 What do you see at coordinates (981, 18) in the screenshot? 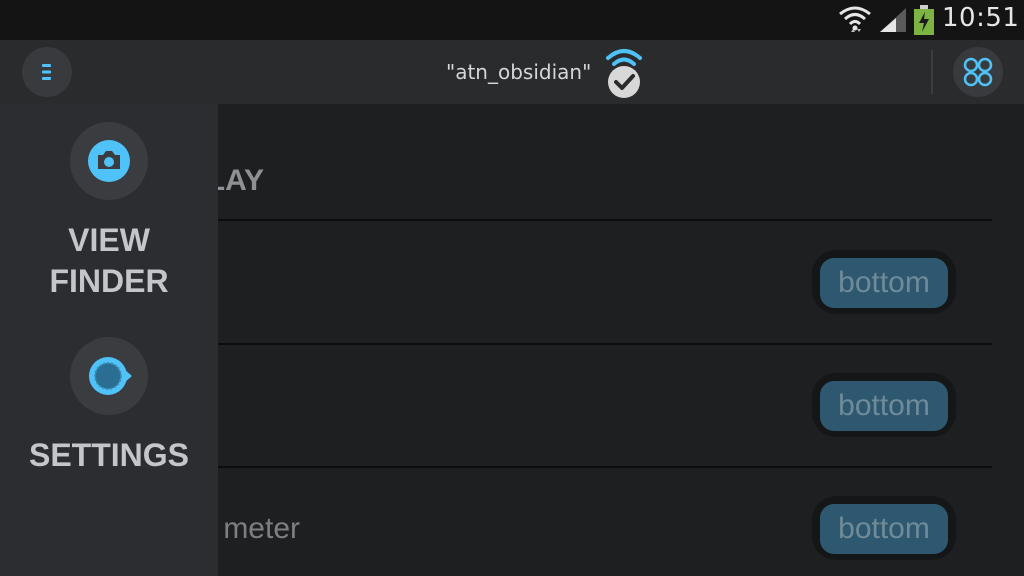
I see `clock: 10:51` at bounding box center [981, 18].